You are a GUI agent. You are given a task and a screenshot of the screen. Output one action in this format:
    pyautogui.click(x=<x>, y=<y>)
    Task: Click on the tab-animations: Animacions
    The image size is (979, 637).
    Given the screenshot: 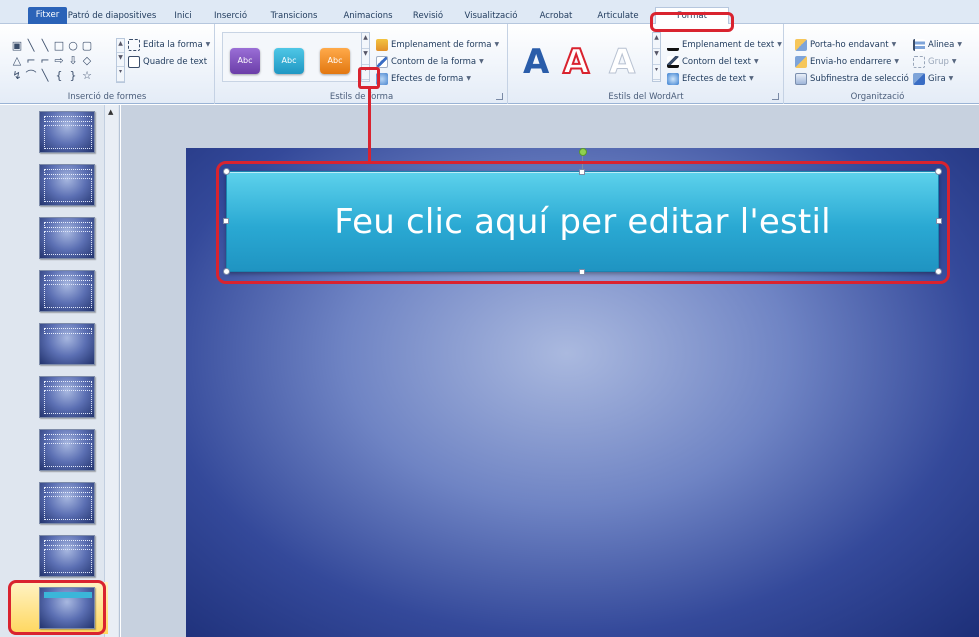 What is the action you would take?
    pyautogui.click(x=368, y=16)
    